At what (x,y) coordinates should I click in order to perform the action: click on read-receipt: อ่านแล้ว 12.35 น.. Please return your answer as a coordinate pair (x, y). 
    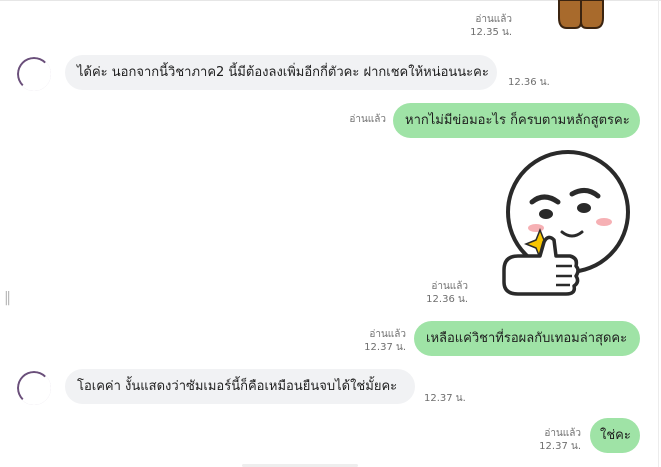
    Looking at the image, I should click on (491, 26).